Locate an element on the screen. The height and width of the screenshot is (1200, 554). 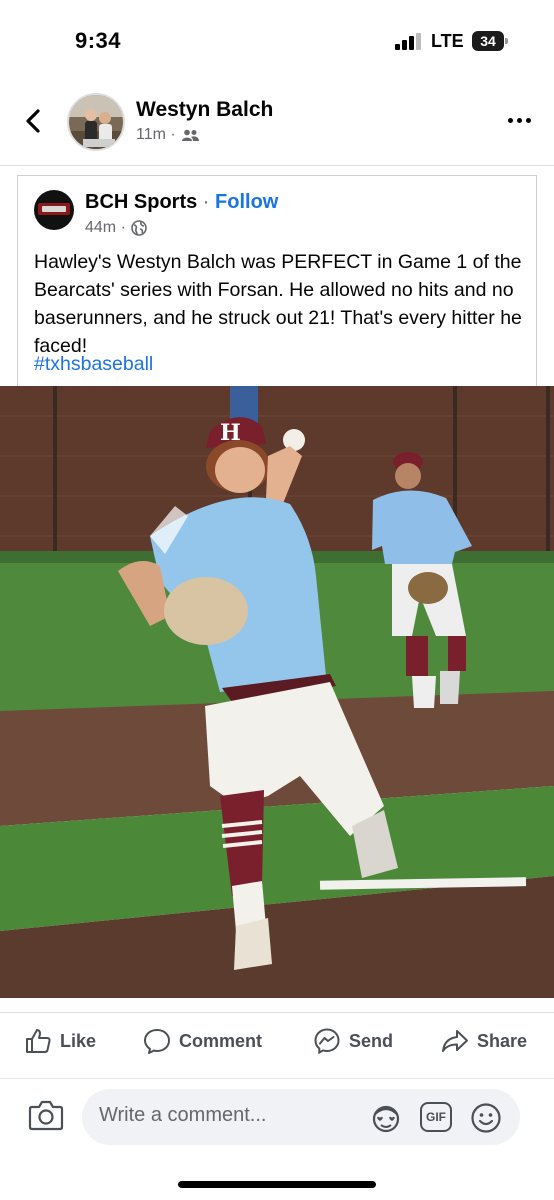
signal-strength-icon is located at coordinates (408, 41).